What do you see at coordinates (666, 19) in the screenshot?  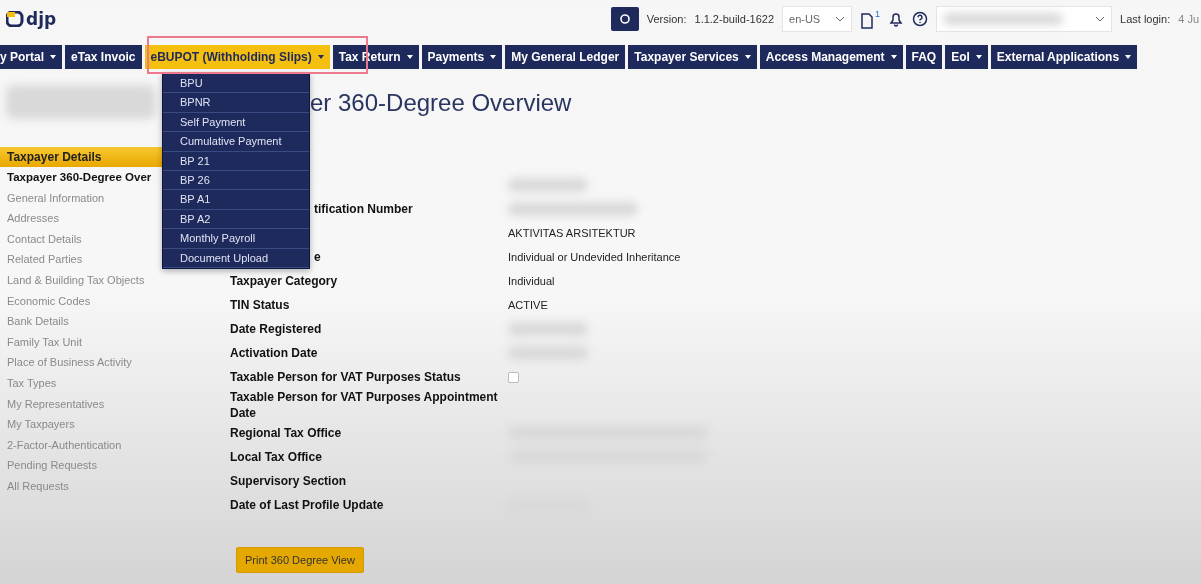 I see `version-label: Version:` at bounding box center [666, 19].